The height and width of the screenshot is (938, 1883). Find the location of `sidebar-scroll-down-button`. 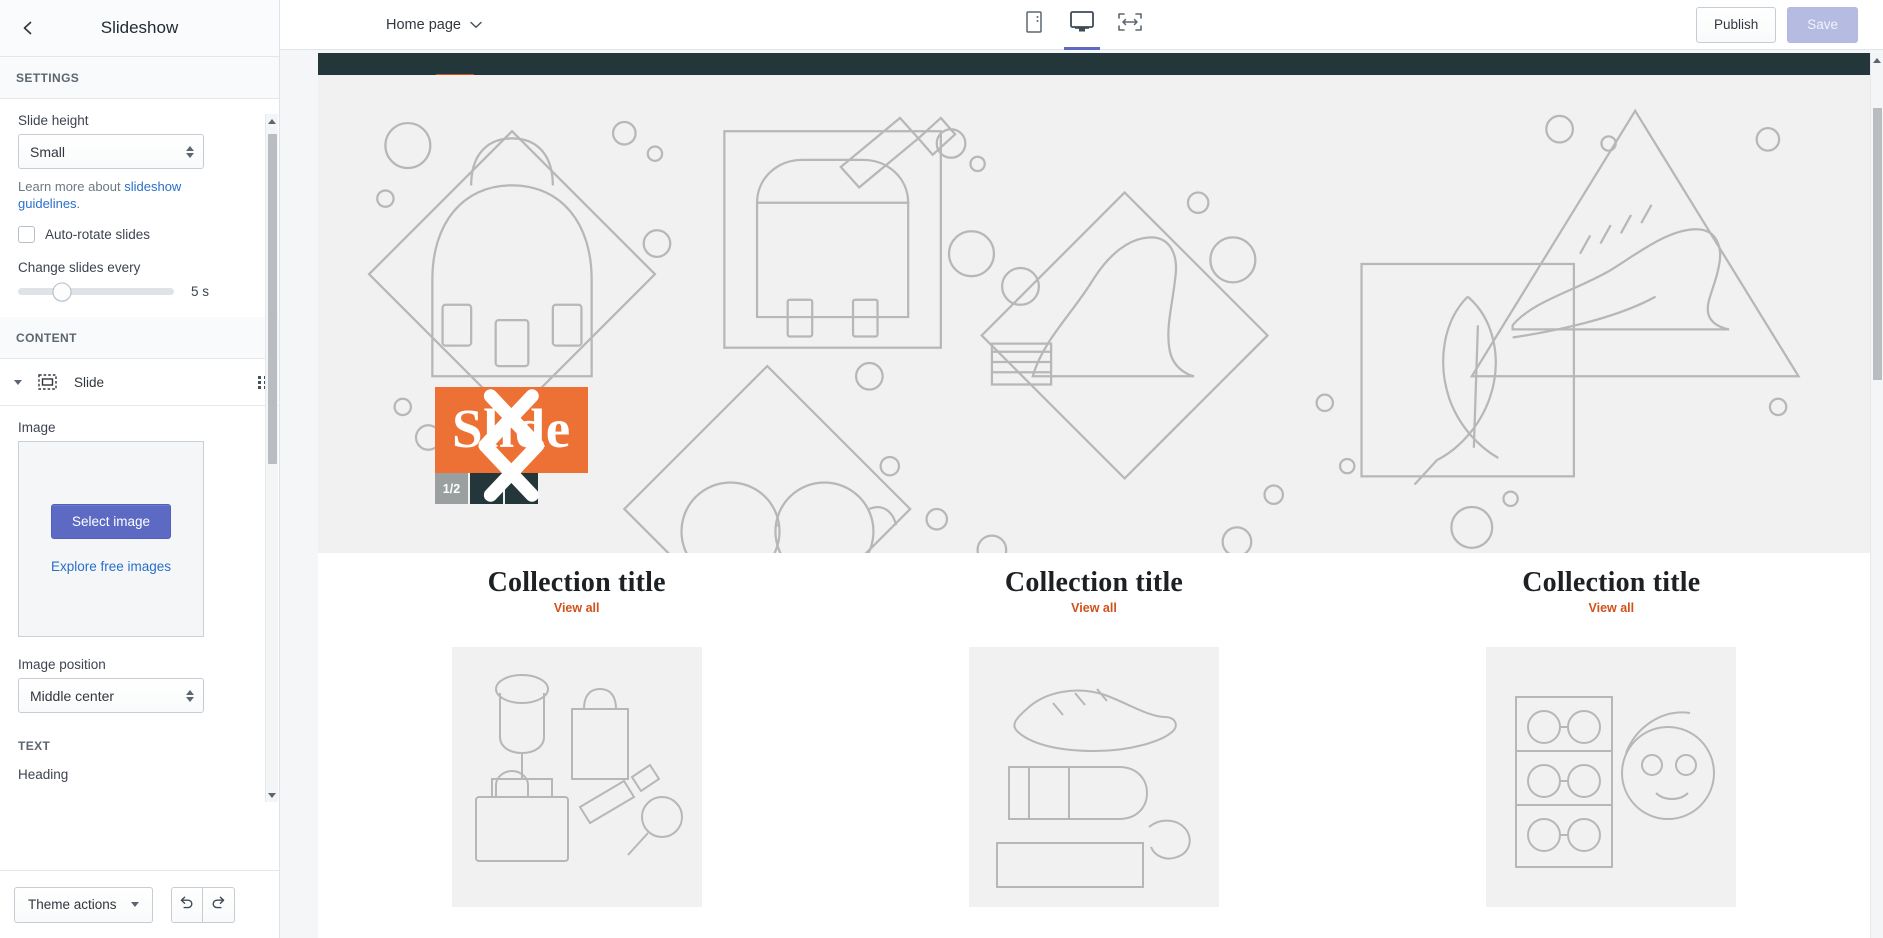

sidebar-scroll-down-button is located at coordinates (272, 795).